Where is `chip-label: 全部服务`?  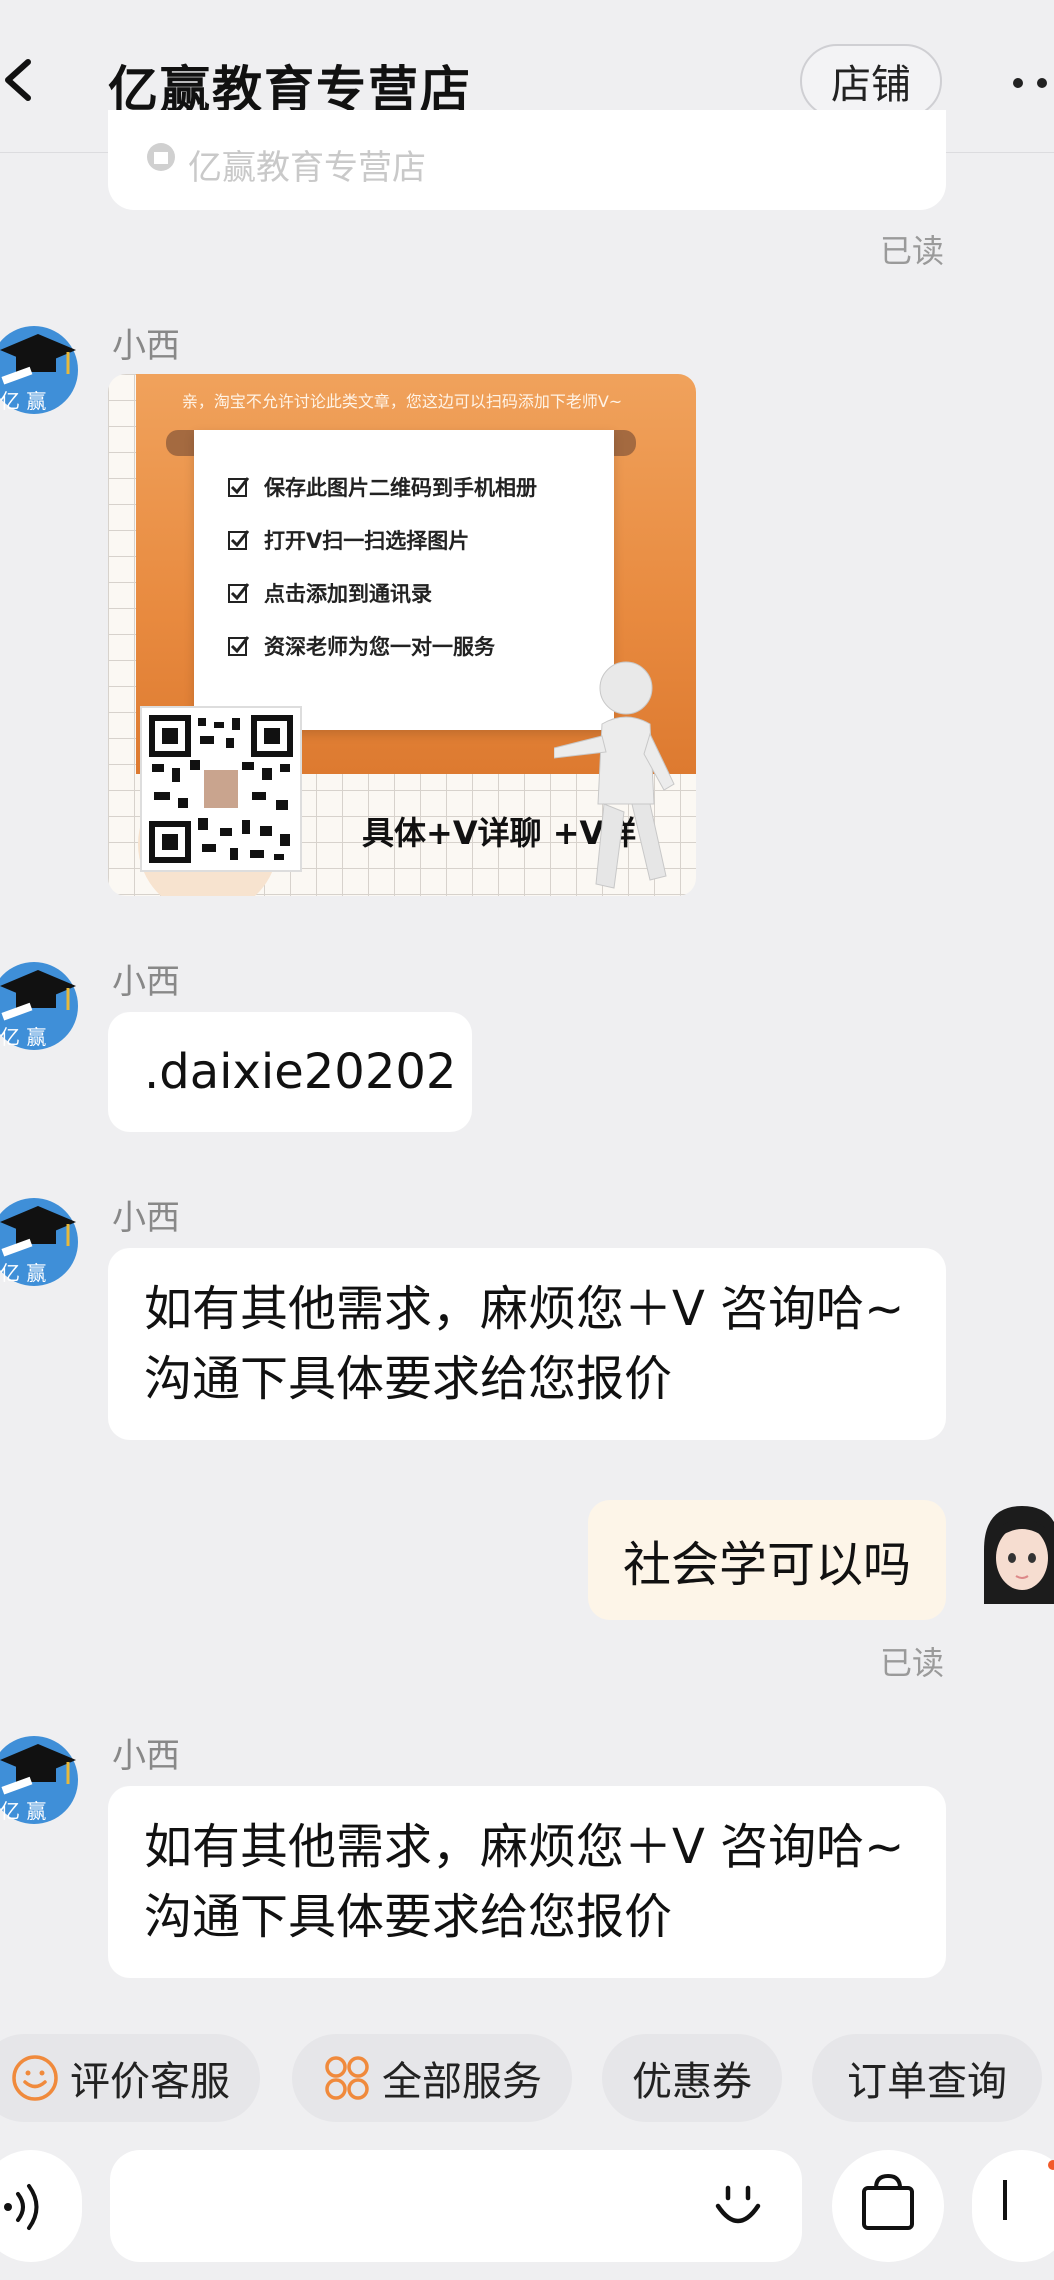
chip-label: 全部服务 is located at coordinates (462, 2082).